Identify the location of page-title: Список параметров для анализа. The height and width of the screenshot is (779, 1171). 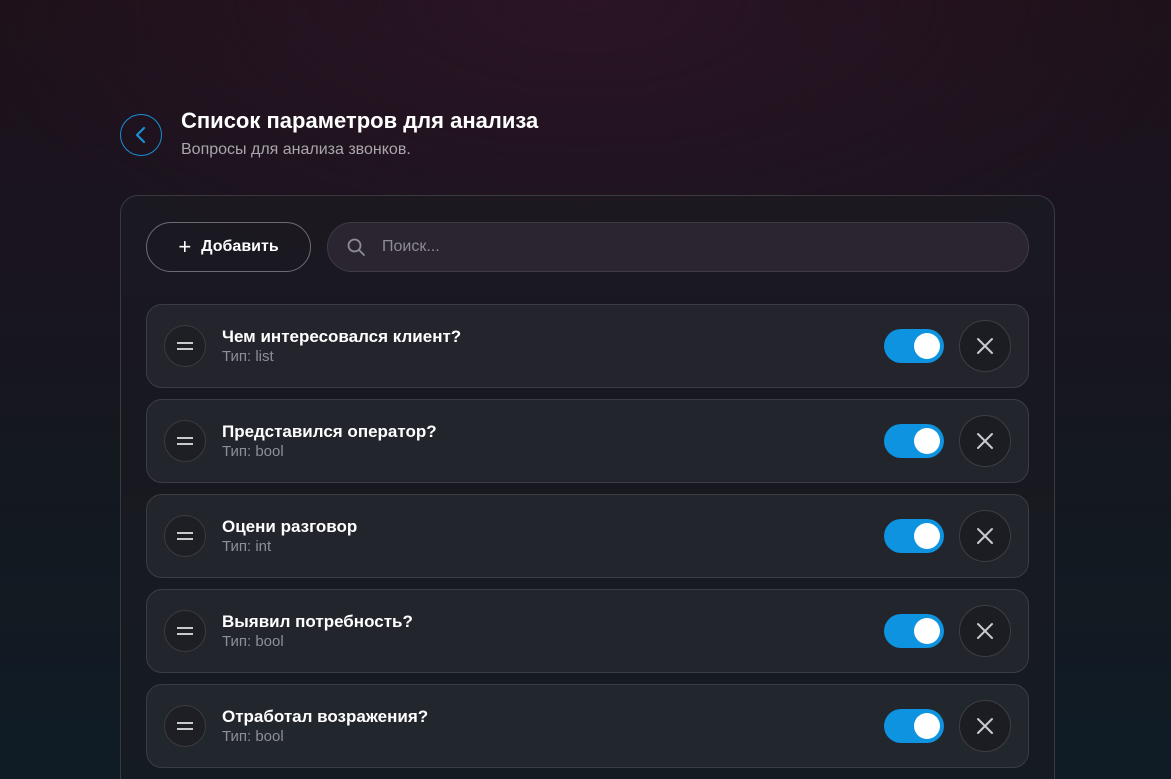
(360, 120).